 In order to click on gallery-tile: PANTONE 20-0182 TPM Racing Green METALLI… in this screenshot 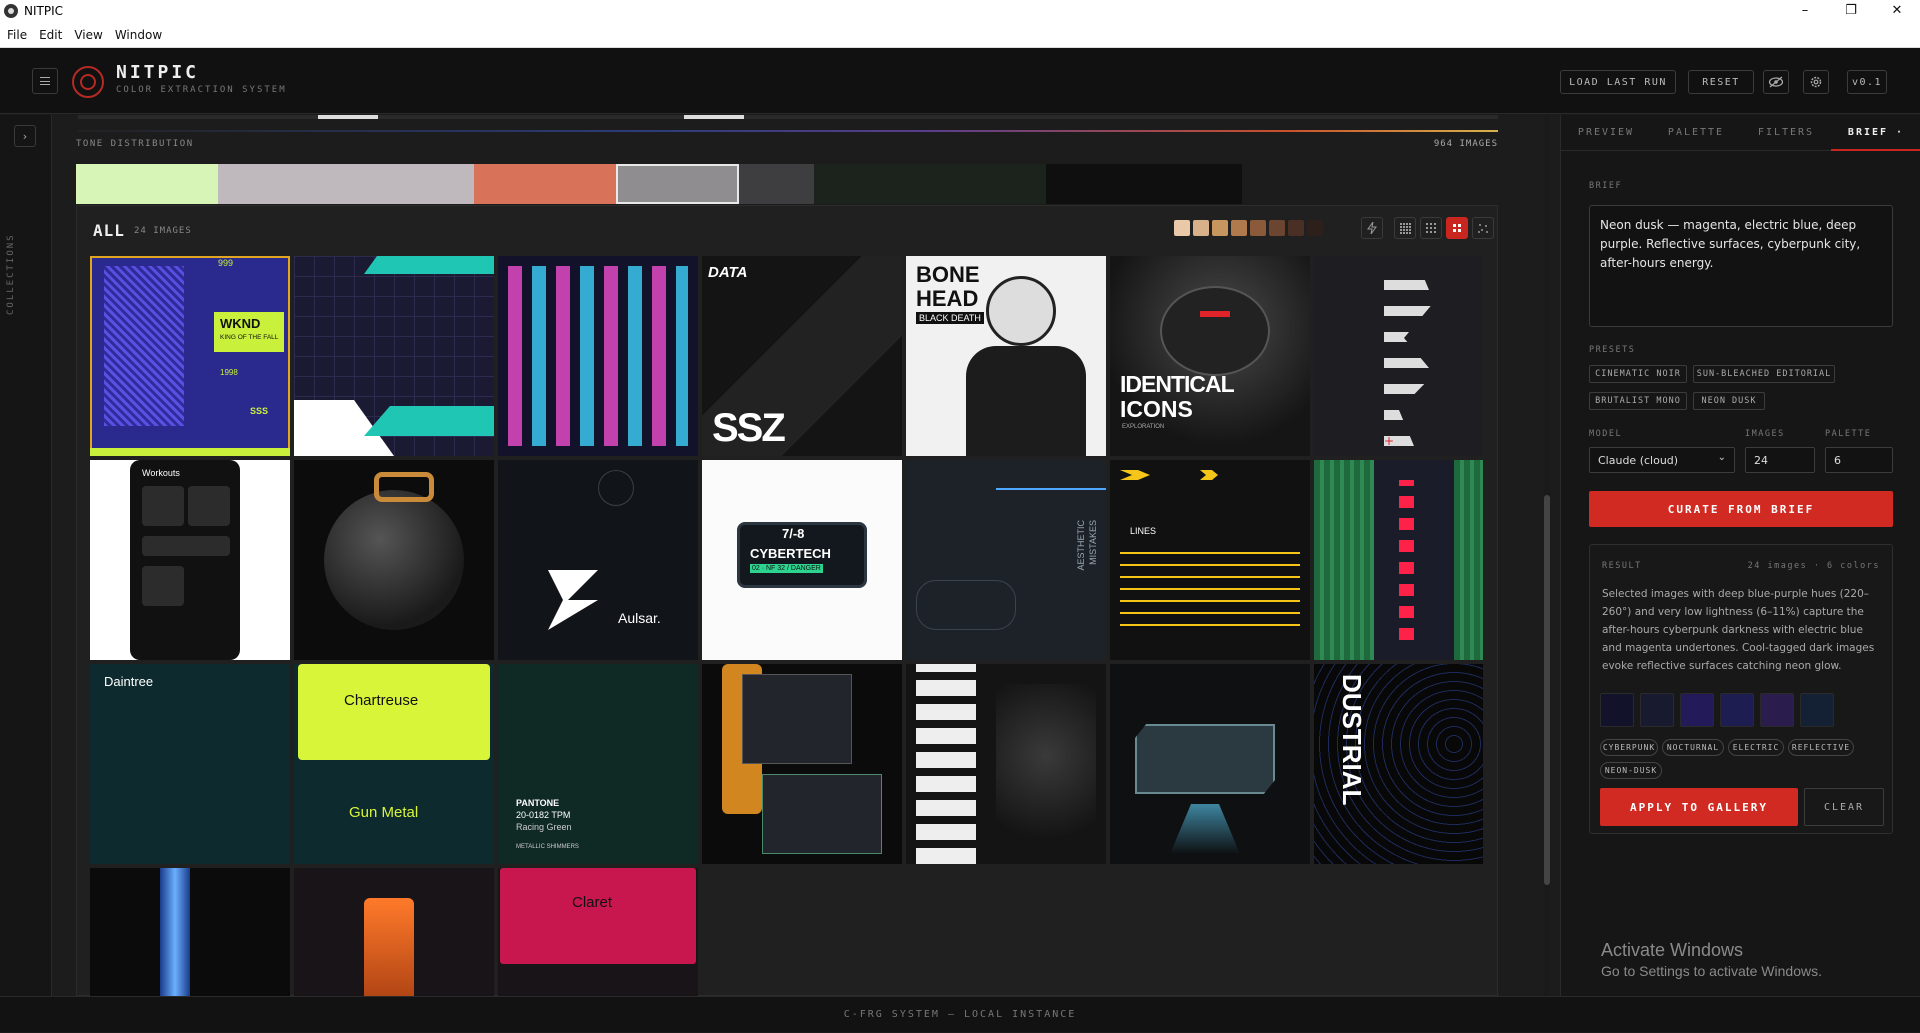, I will do `click(598, 764)`.